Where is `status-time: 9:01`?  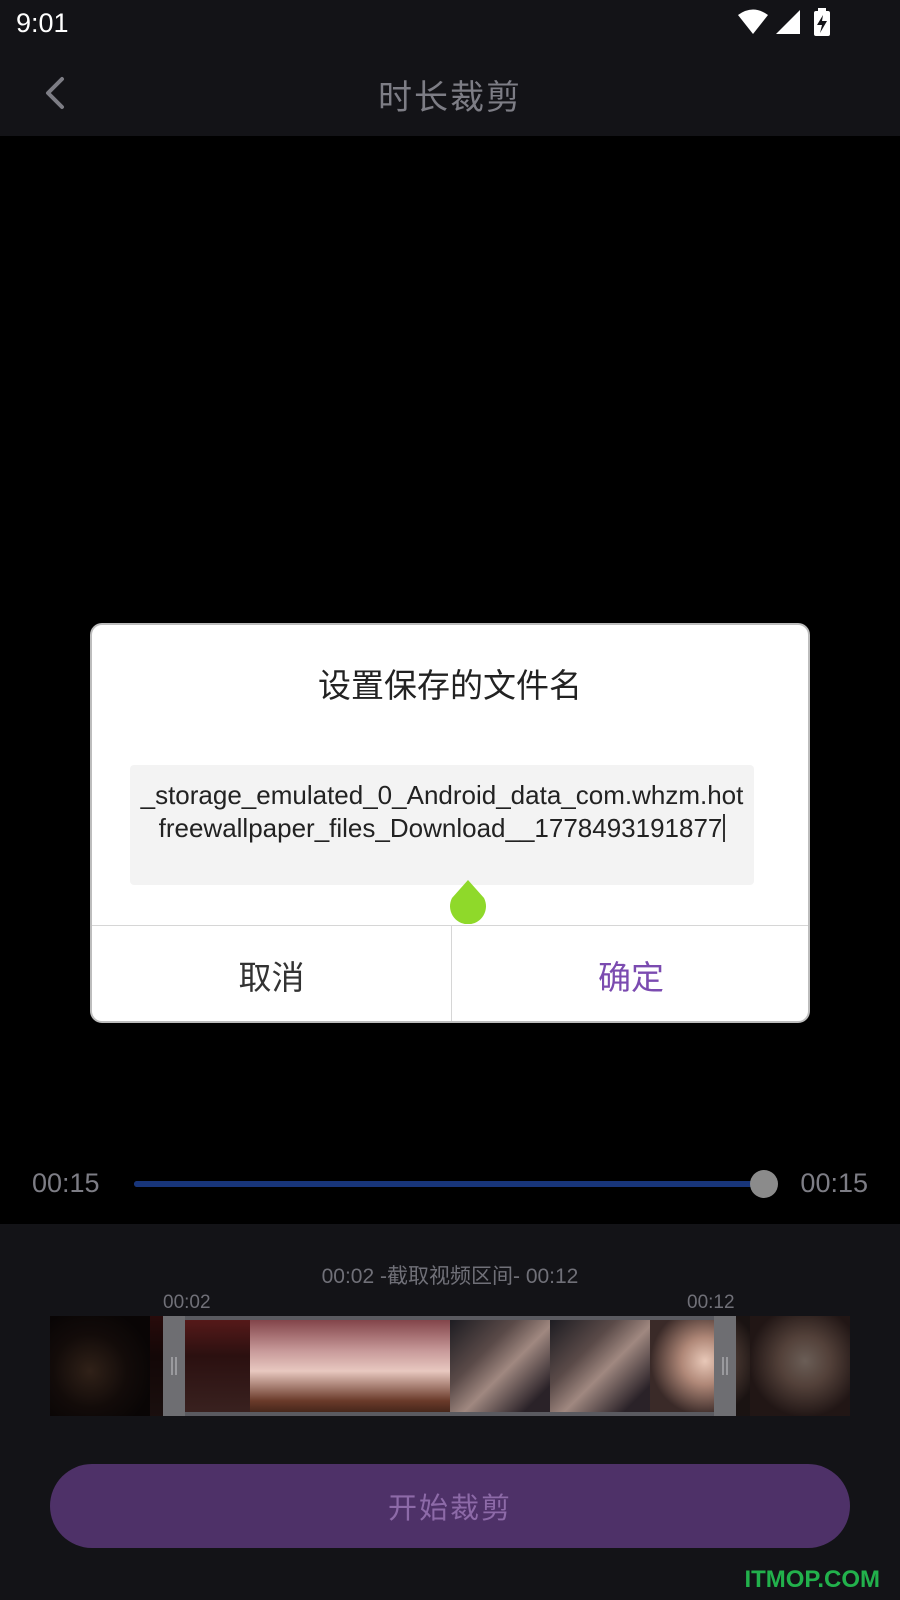
status-time: 9:01 is located at coordinates (42, 23).